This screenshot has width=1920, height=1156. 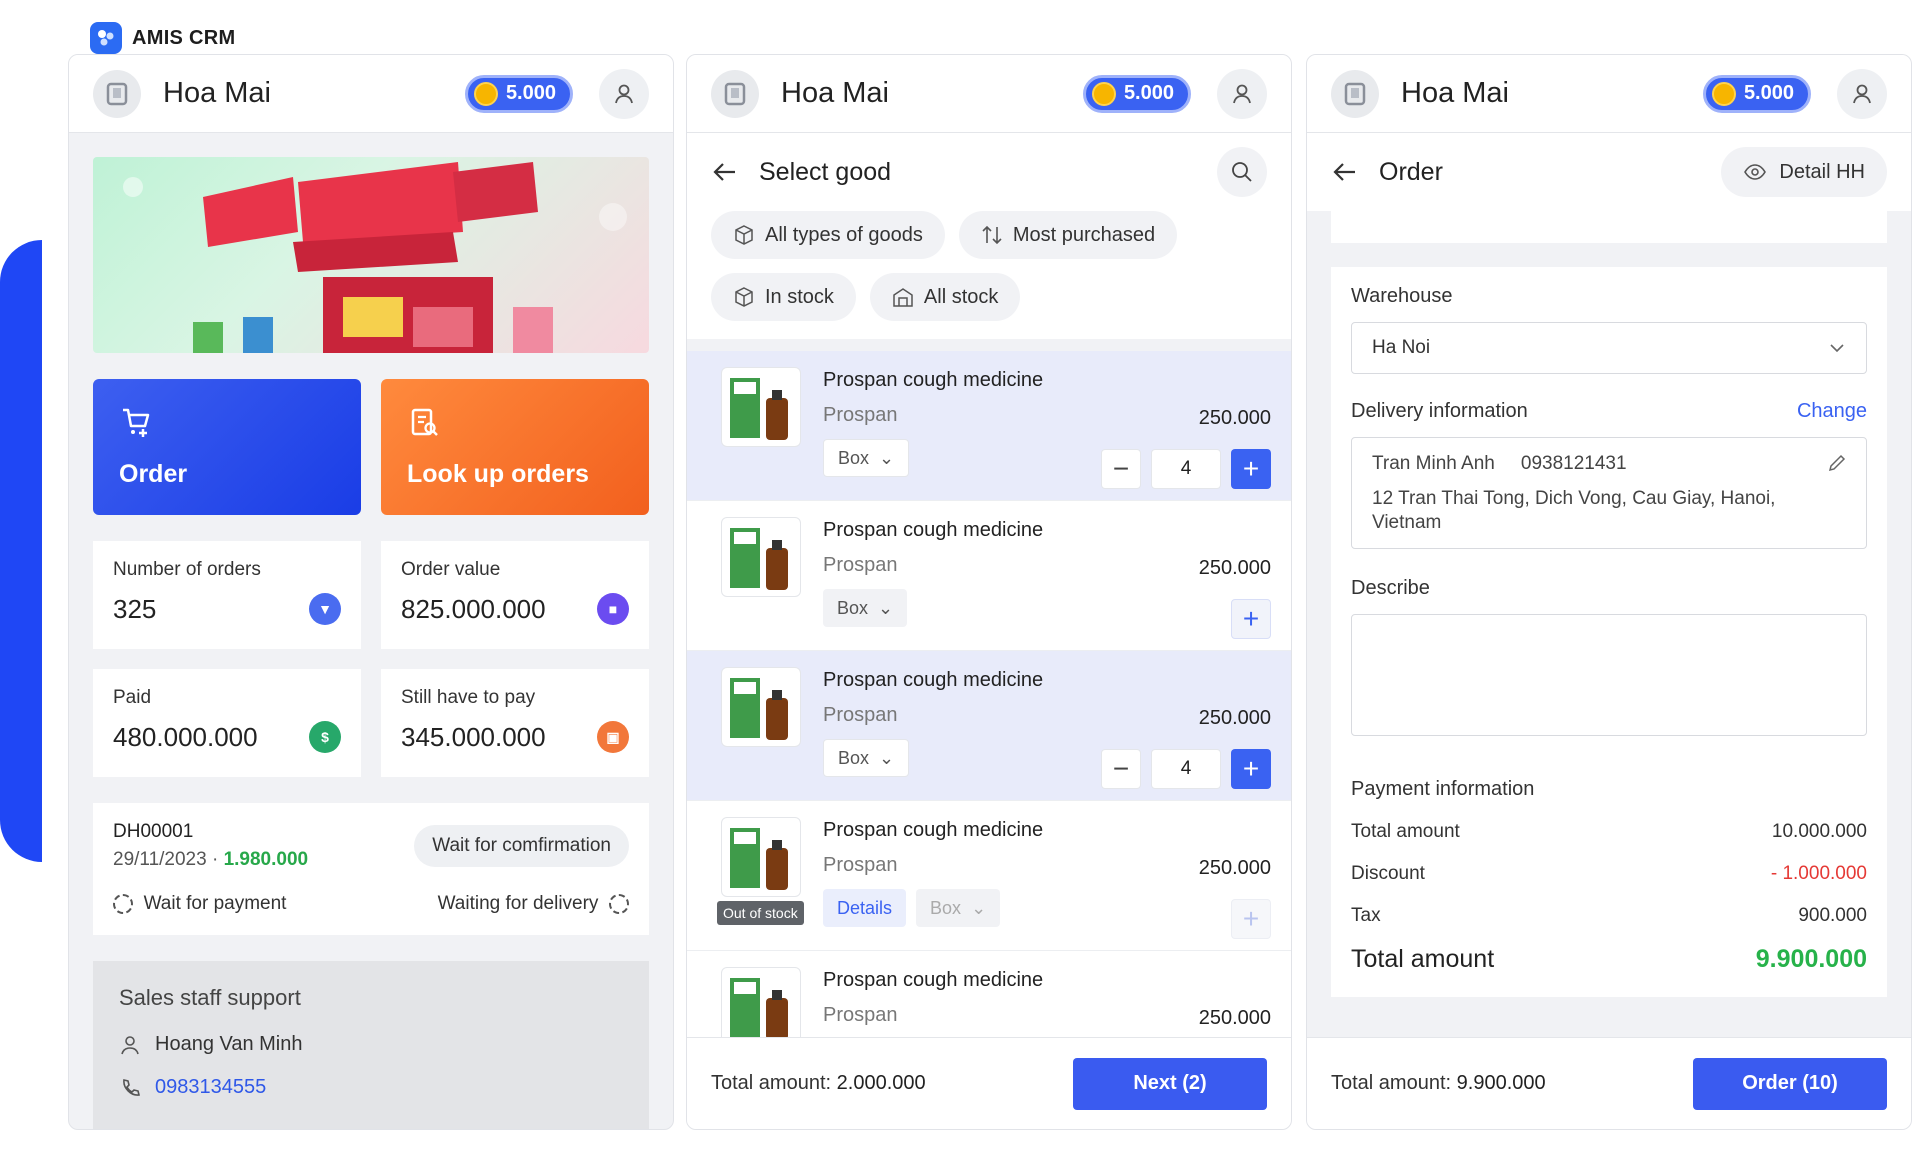 What do you see at coordinates (1388, 873) in the screenshot?
I see `row-label: Discount` at bounding box center [1388, 873].